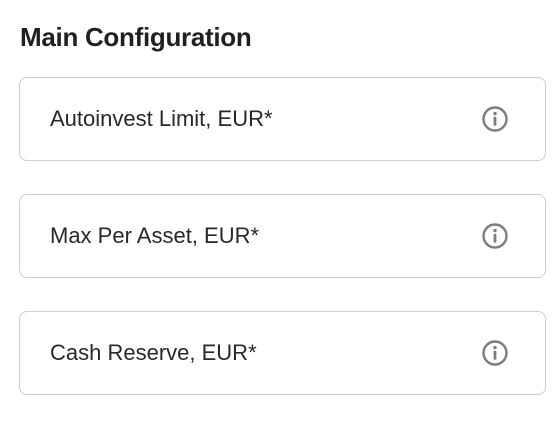  Describe the element at coordinates (161, 118) in the screenshot. I see `autoinvest-limit-label: Autoinvest Limit, EUR*` at that location.